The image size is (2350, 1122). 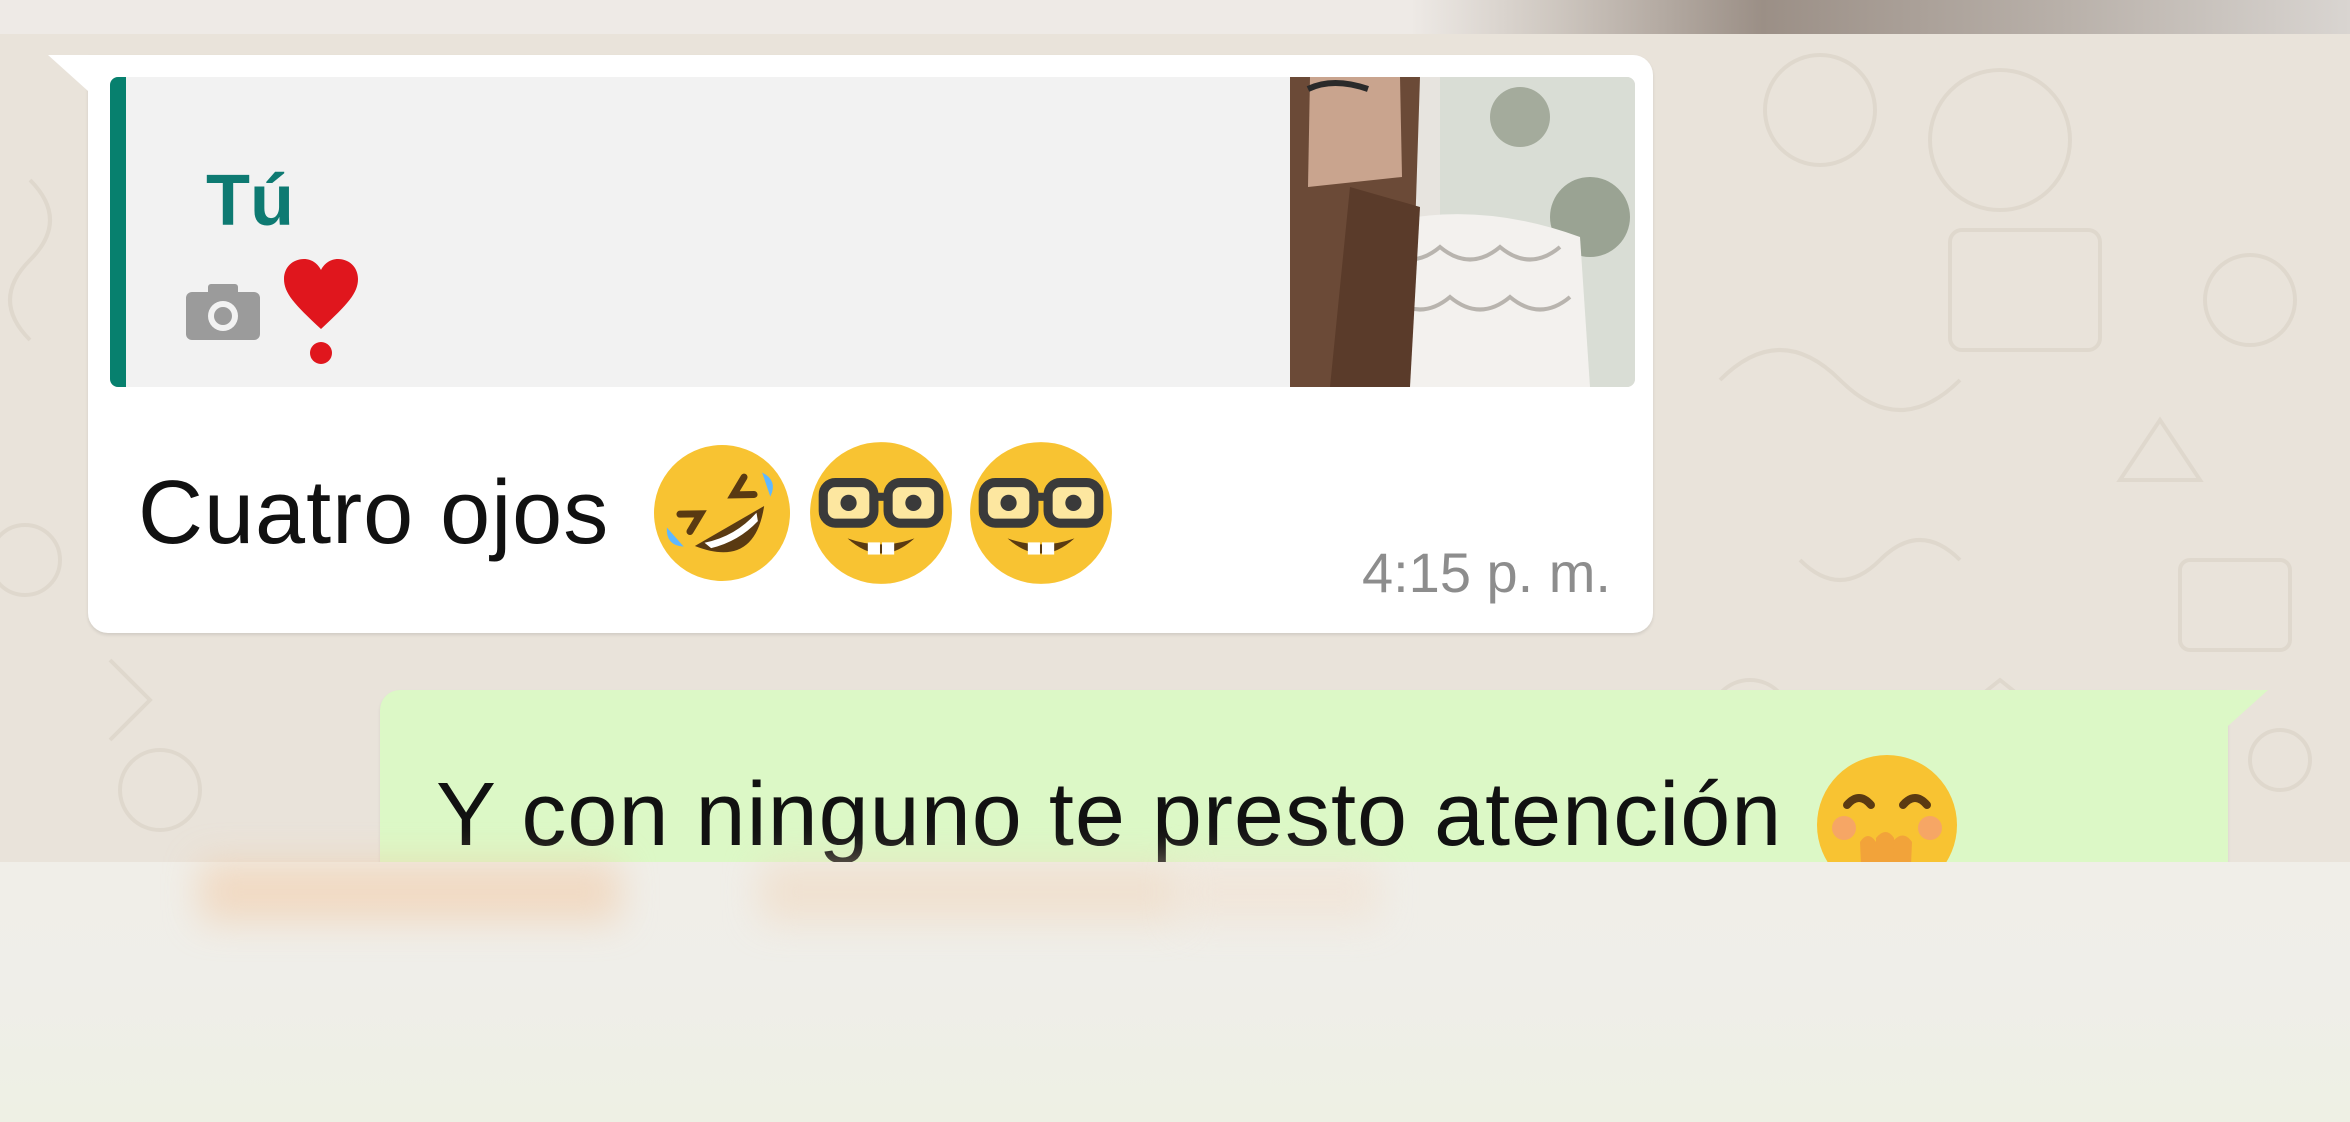 I want to click on rolling-on-floor-laughing-icon, so click(x=722, y=513).